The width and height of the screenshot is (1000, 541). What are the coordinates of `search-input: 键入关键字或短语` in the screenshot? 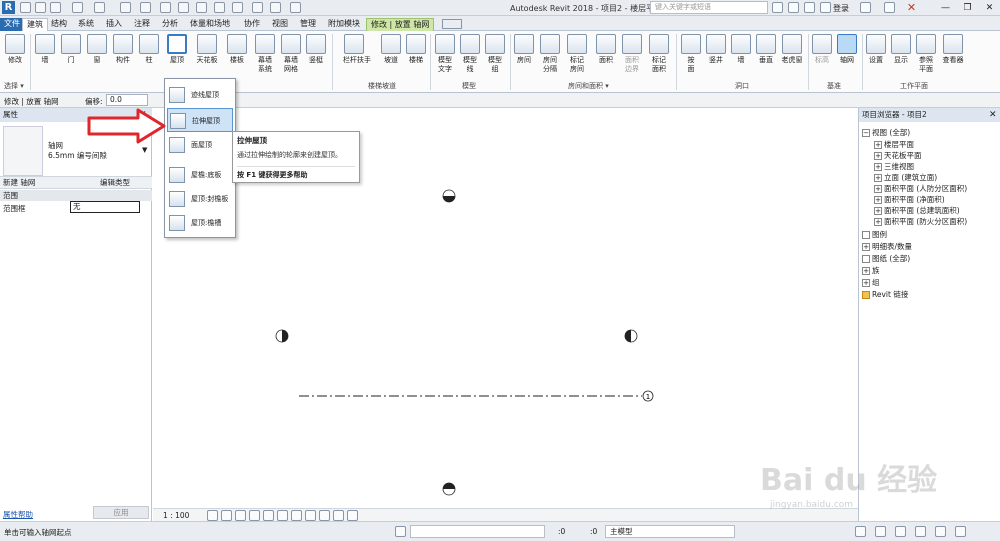 It's located at (709, 7).